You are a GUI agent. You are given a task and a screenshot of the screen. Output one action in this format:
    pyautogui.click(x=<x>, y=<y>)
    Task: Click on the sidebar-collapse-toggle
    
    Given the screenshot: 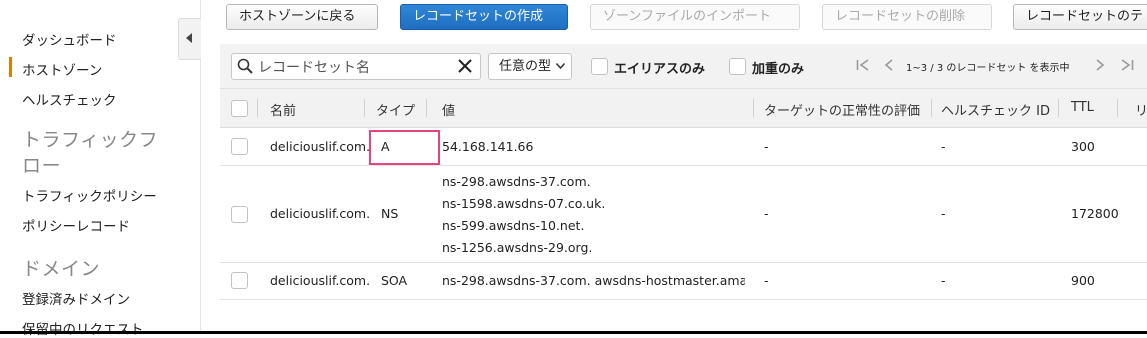 What is the action you would take?
    pyautogui.click(x=189, y=39)
    